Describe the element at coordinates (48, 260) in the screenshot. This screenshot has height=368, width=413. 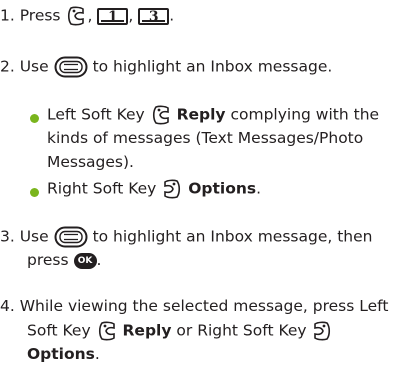
I see `step-3-press-text: press` at that location.